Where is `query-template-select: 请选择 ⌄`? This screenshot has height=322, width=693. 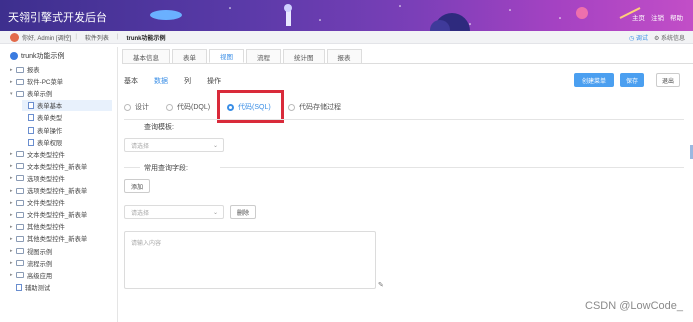 query-template-select: 请选择 ⌄ is located at coordinates (174, 145).